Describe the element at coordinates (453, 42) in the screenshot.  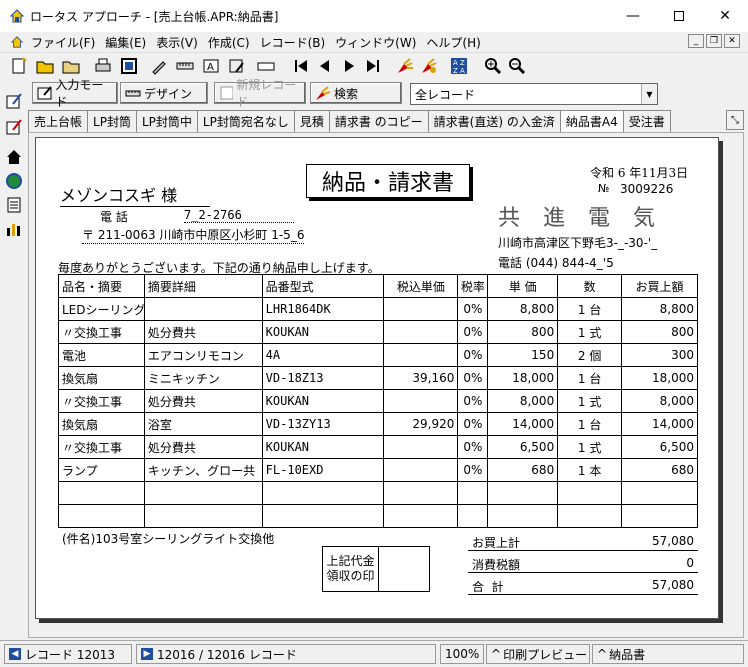
I see `menu-help: ヘルプ(H)` at that location.